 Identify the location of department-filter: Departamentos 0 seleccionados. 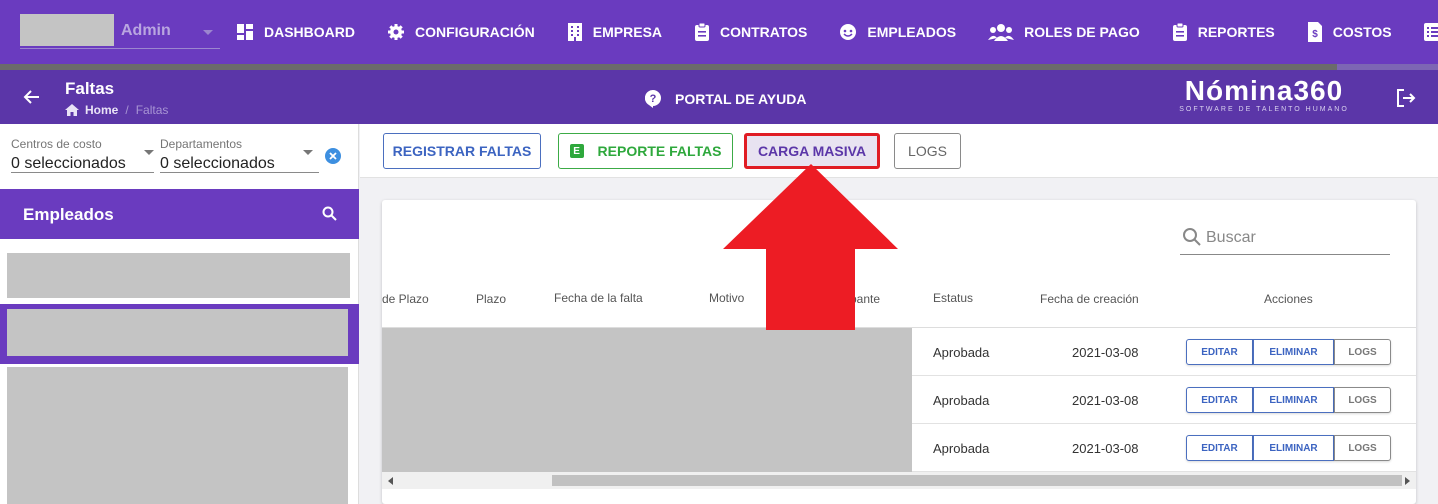
(217, 155).